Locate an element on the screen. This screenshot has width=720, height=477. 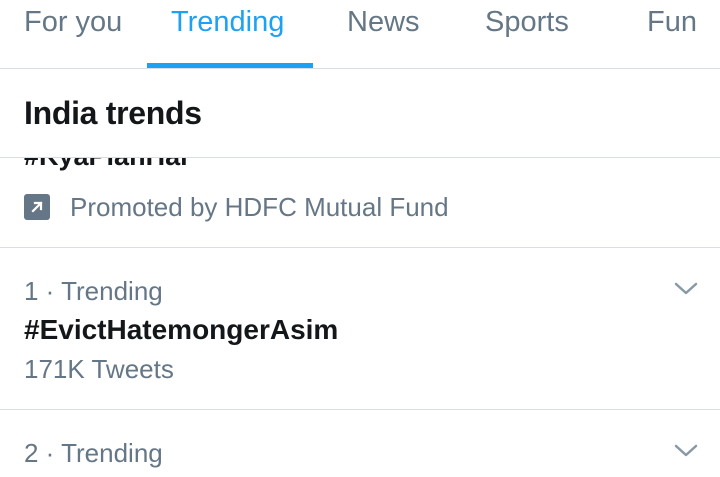
active-tab-indicator is located at coordinates (230, 65).